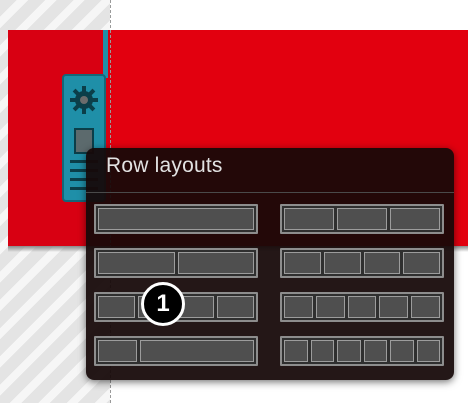 This screenshot has height=403, width=468. Describe the element at coordinates (163, 304) in the screenshot. I see `step-number-badge: 1` at that location.